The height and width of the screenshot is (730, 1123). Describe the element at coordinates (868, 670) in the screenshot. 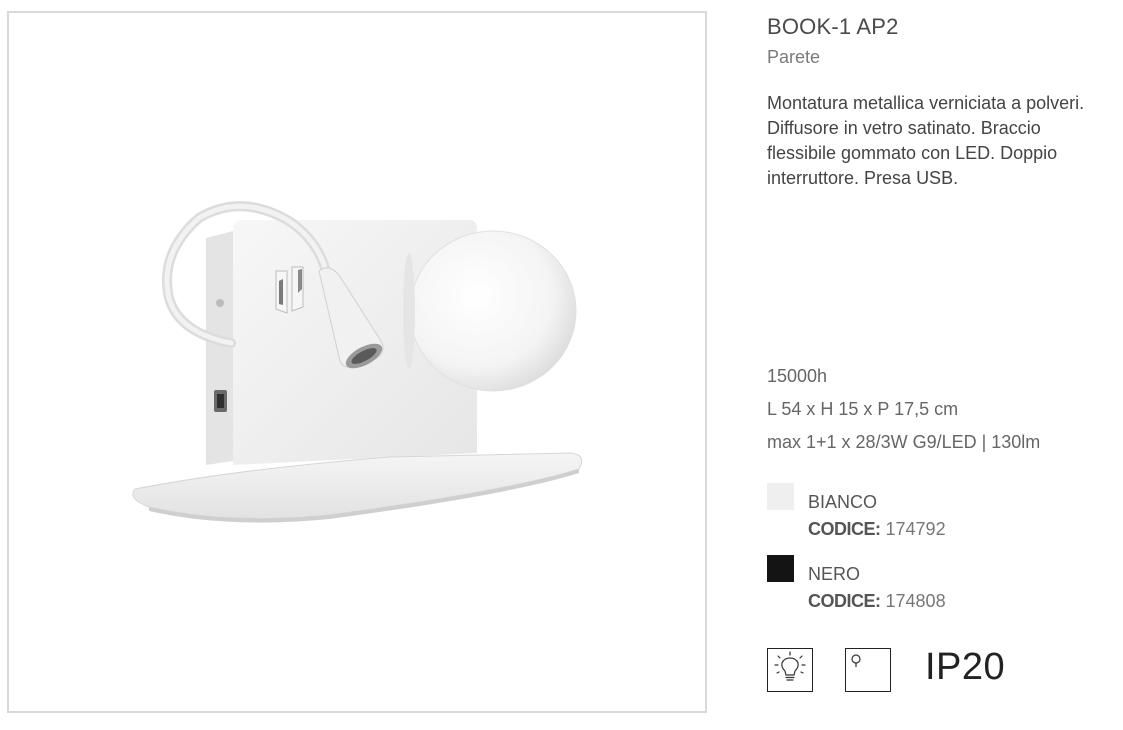

I see `wall-mount-icon` at that location.